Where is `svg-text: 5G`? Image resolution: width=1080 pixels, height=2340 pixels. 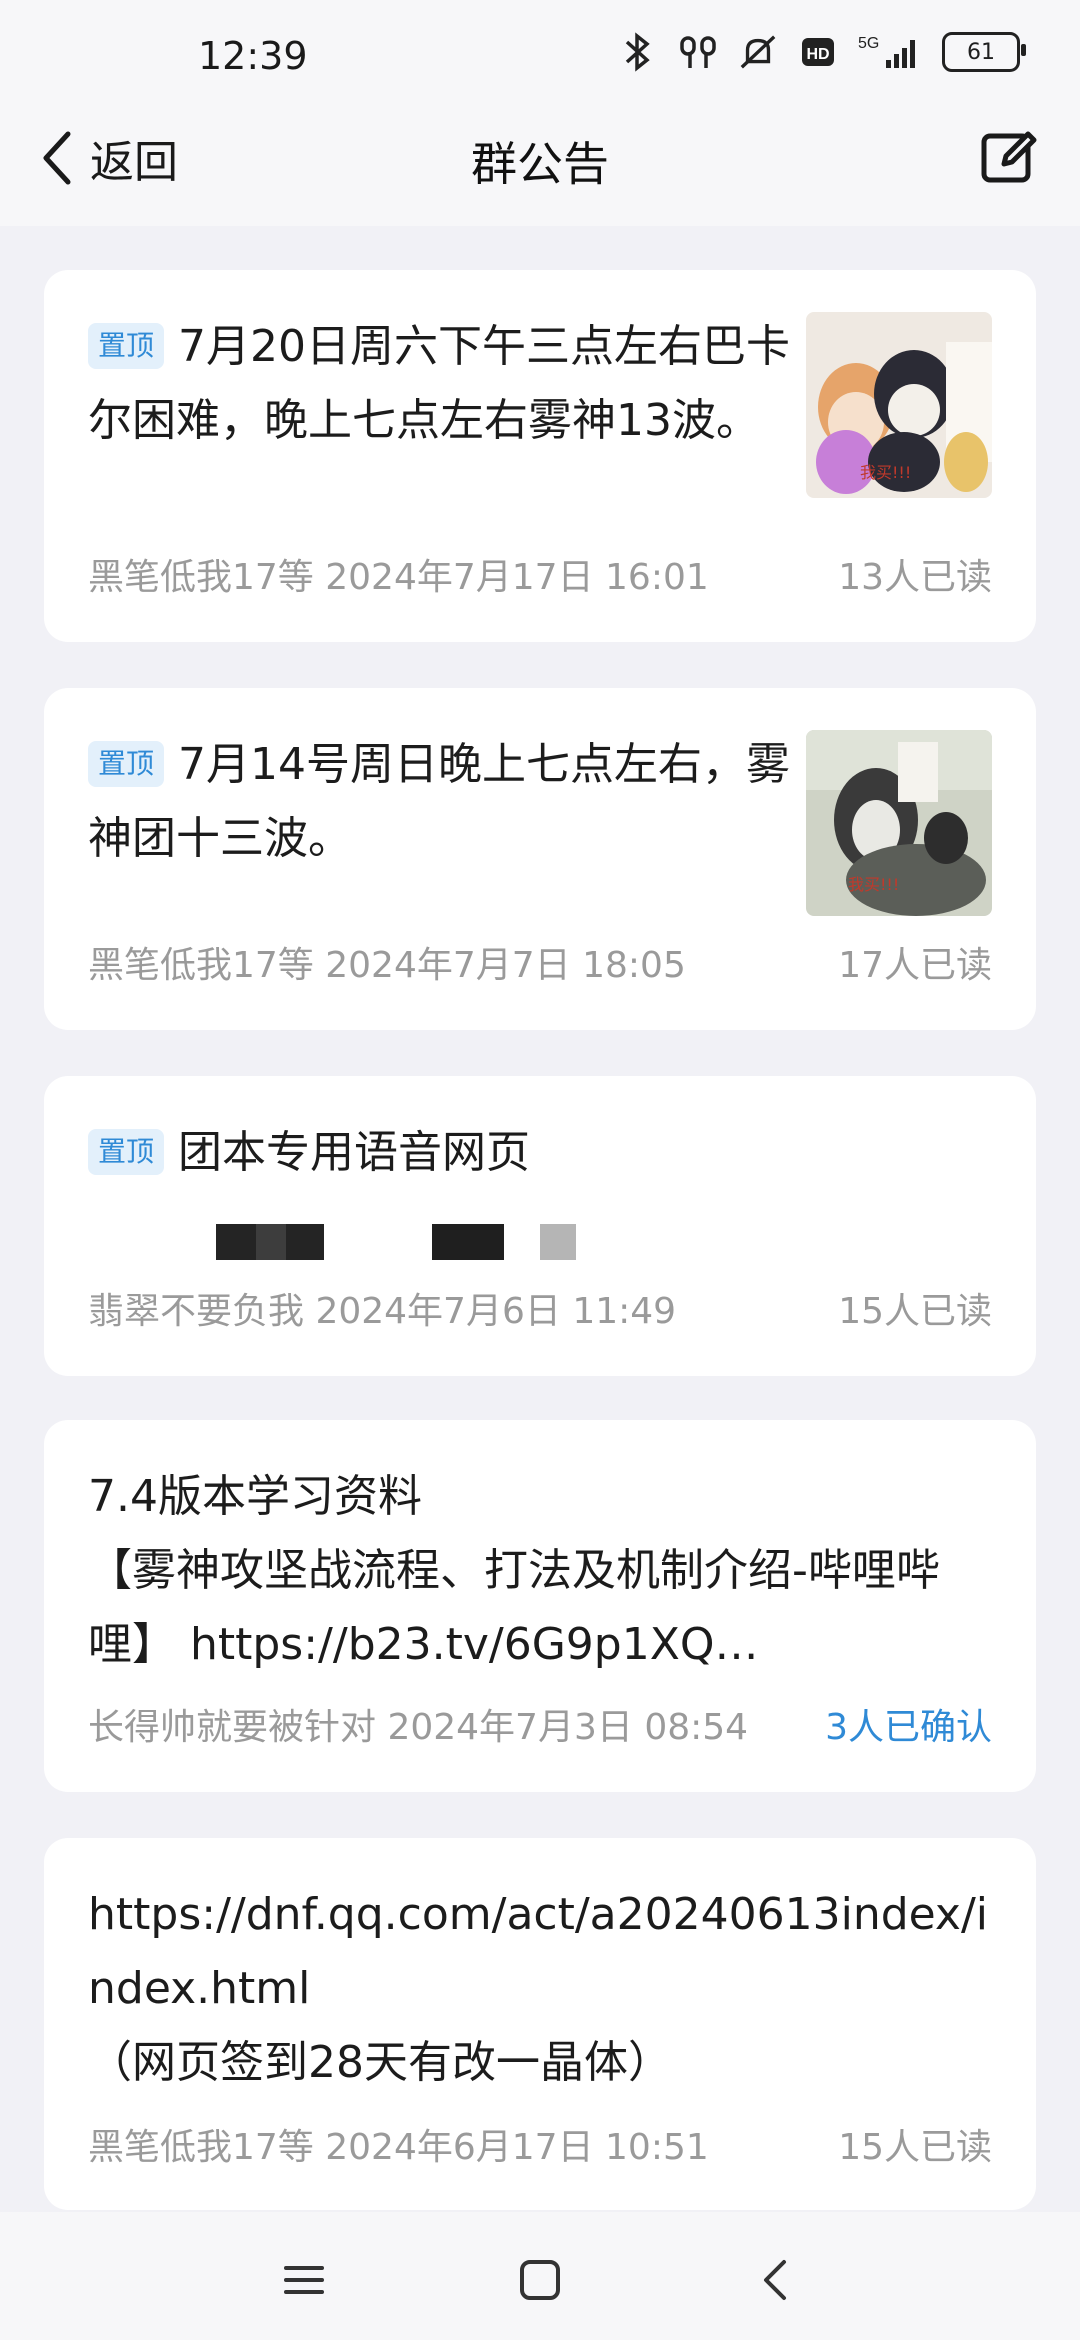
svg-text: 5G is located at coordinates (868, 43).